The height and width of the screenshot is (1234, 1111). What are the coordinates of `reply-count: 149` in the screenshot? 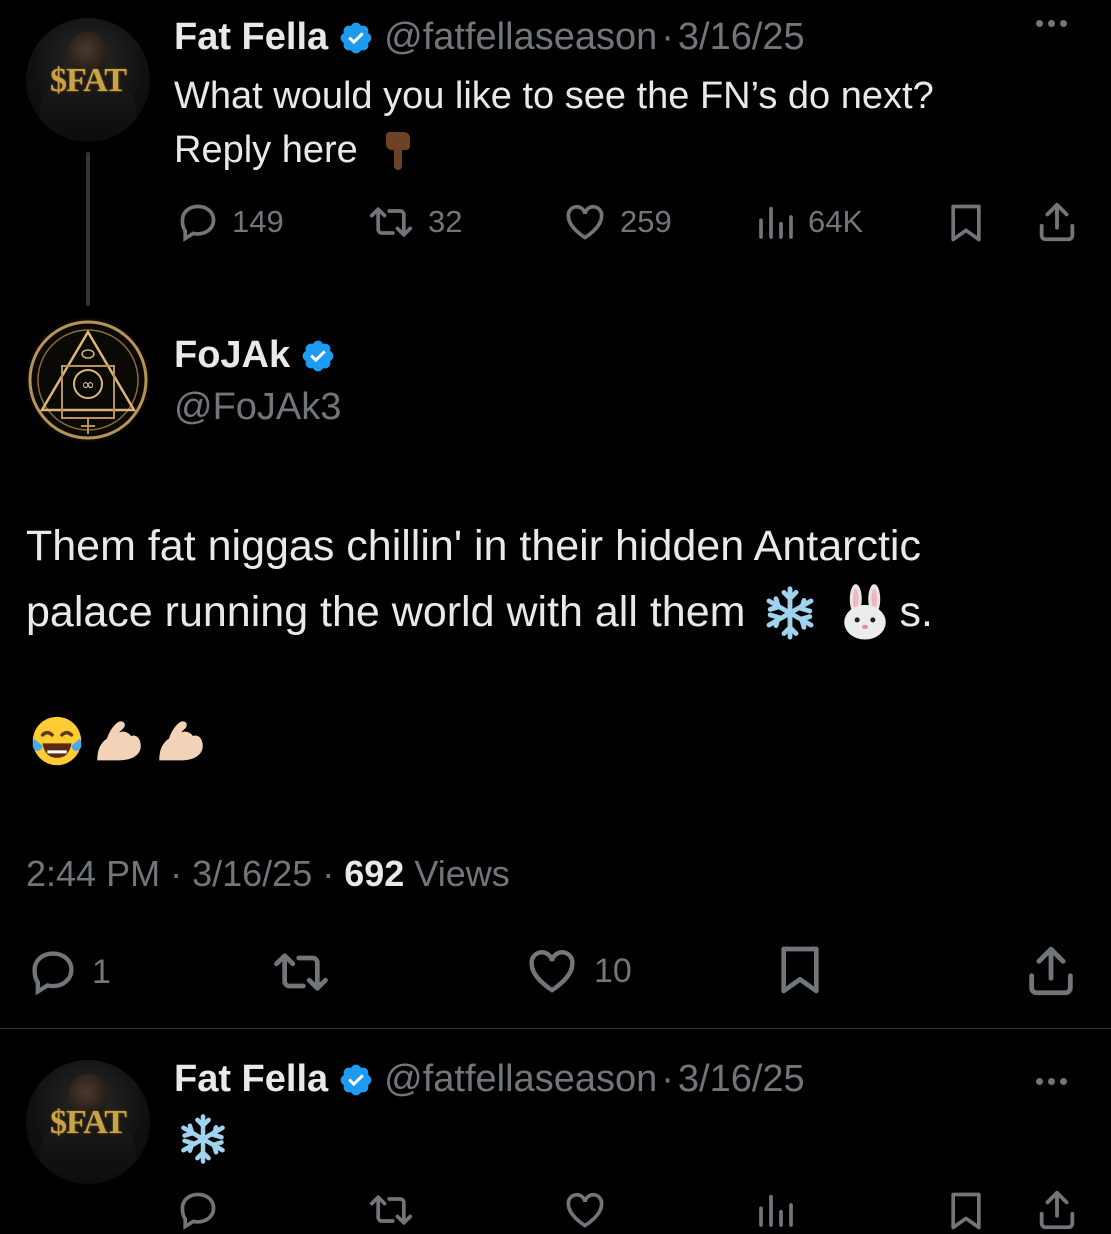 It's located at (258, 221).